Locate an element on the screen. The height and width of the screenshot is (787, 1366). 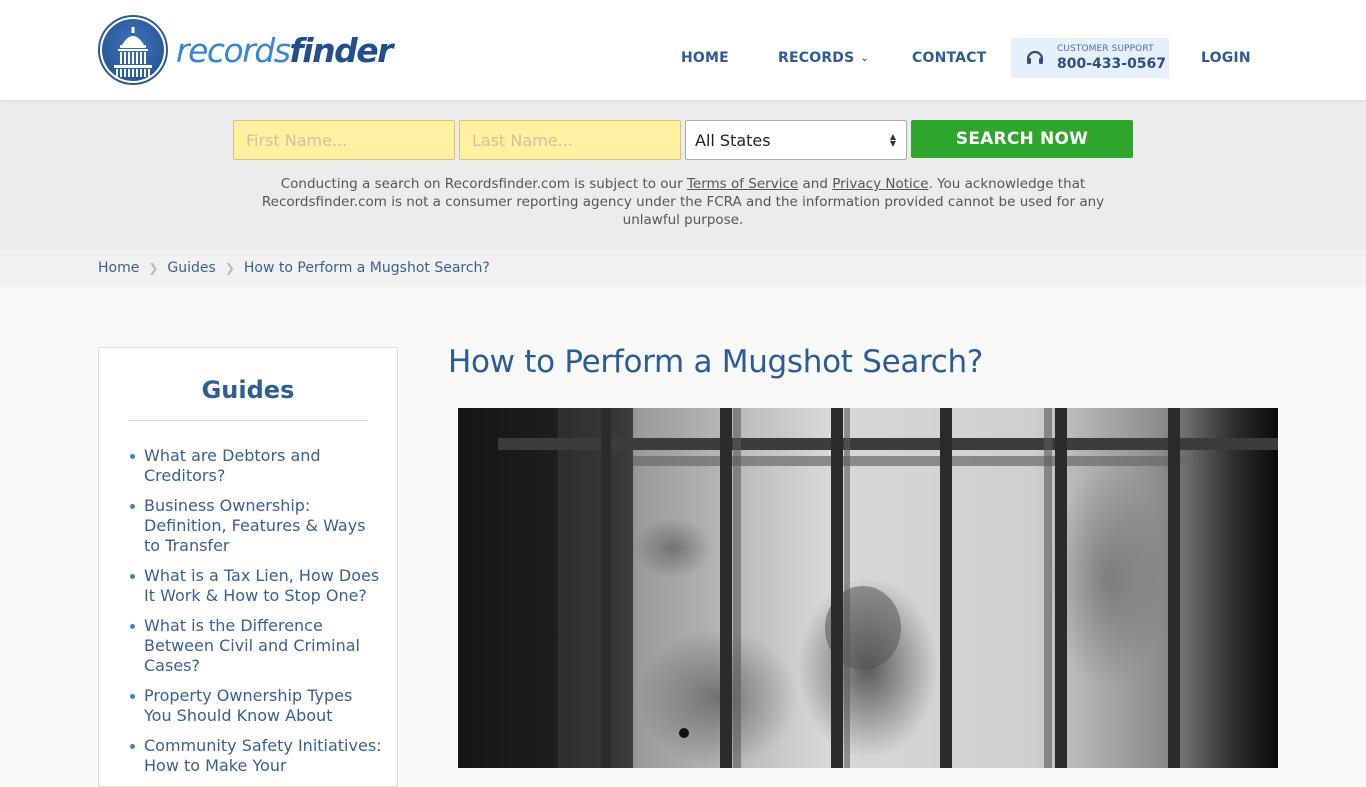
breadcrumb-home: Home is located at coordinates (118, 268).